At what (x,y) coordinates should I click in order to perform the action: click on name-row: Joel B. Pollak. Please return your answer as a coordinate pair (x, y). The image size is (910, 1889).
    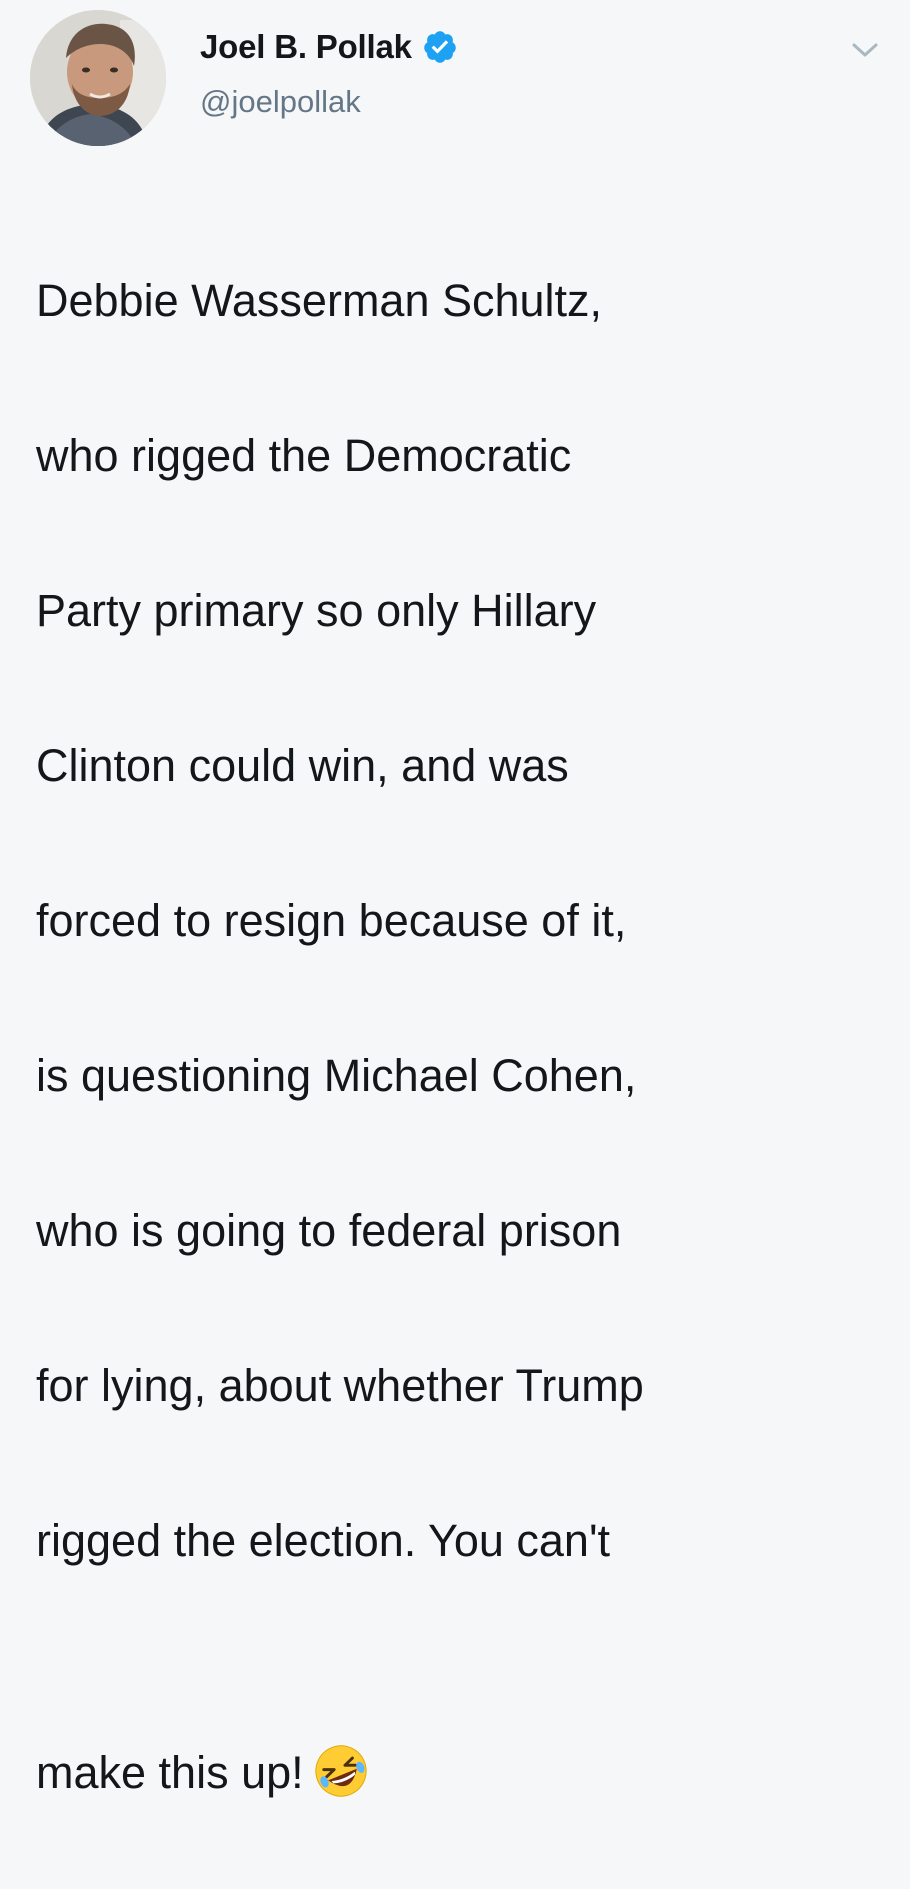
    Looking at the image, I should click on (329, 47).